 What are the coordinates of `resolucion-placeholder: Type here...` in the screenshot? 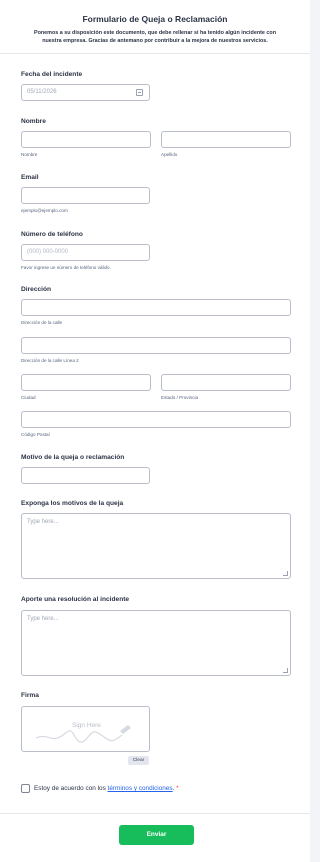 It's located at (43, 619).